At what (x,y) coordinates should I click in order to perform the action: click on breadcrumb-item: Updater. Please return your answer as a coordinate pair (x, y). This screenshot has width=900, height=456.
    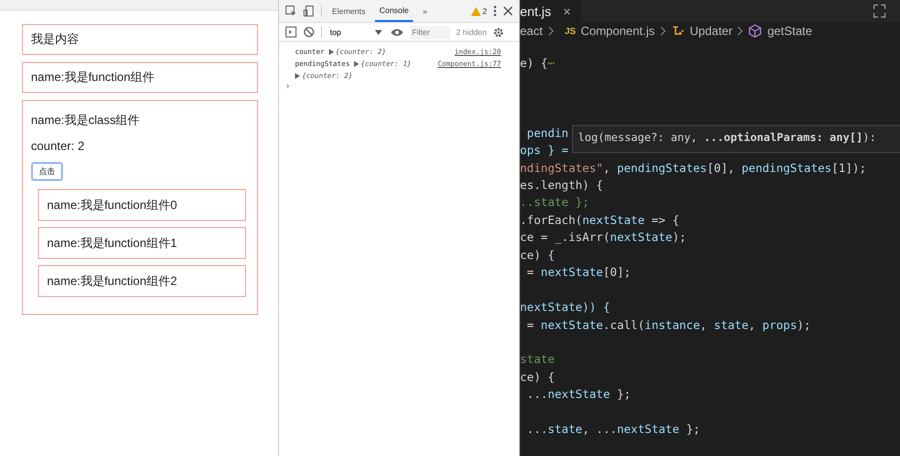
    Looking at the image, I should click on (711, 31).